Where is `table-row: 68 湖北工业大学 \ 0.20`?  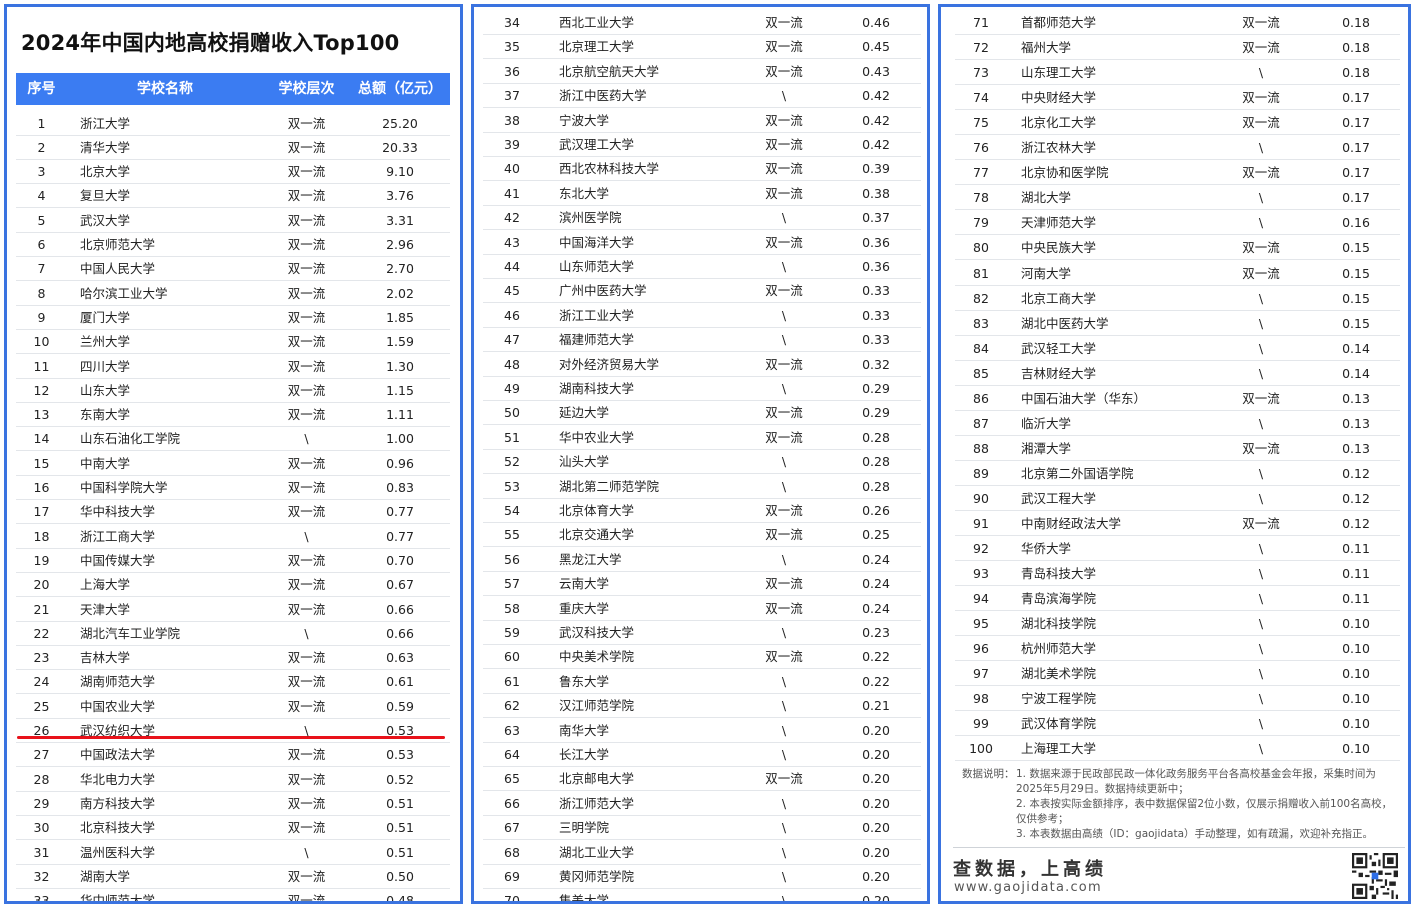 table-row: 68 湖北工业大学 \ 0.20 is located at coordinates (702, 853).